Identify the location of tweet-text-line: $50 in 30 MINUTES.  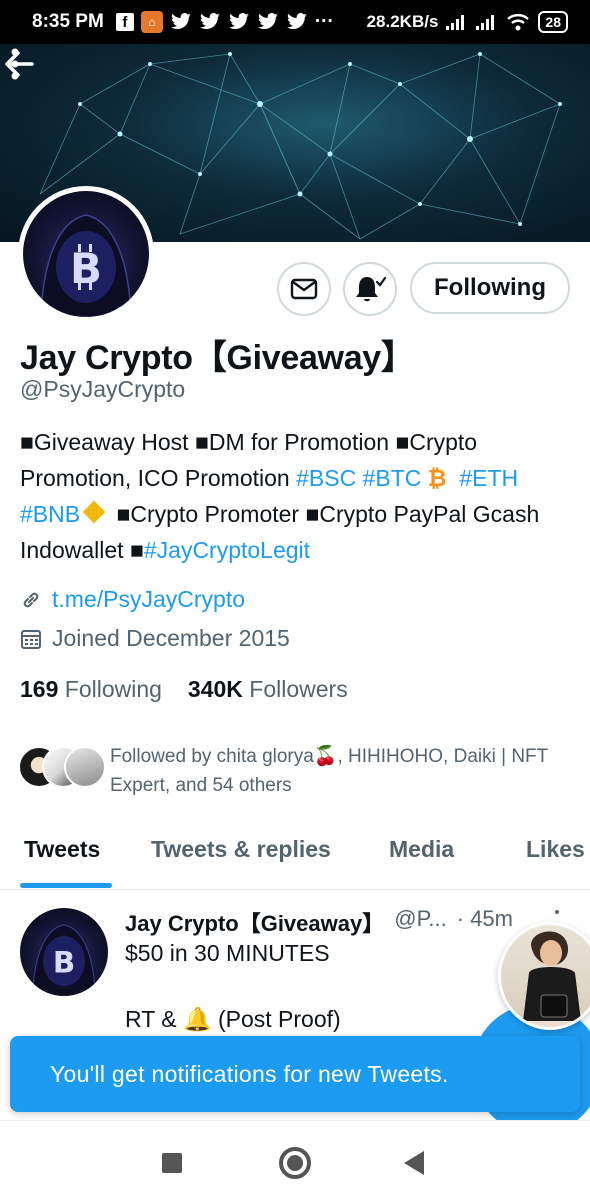
(227, 953).